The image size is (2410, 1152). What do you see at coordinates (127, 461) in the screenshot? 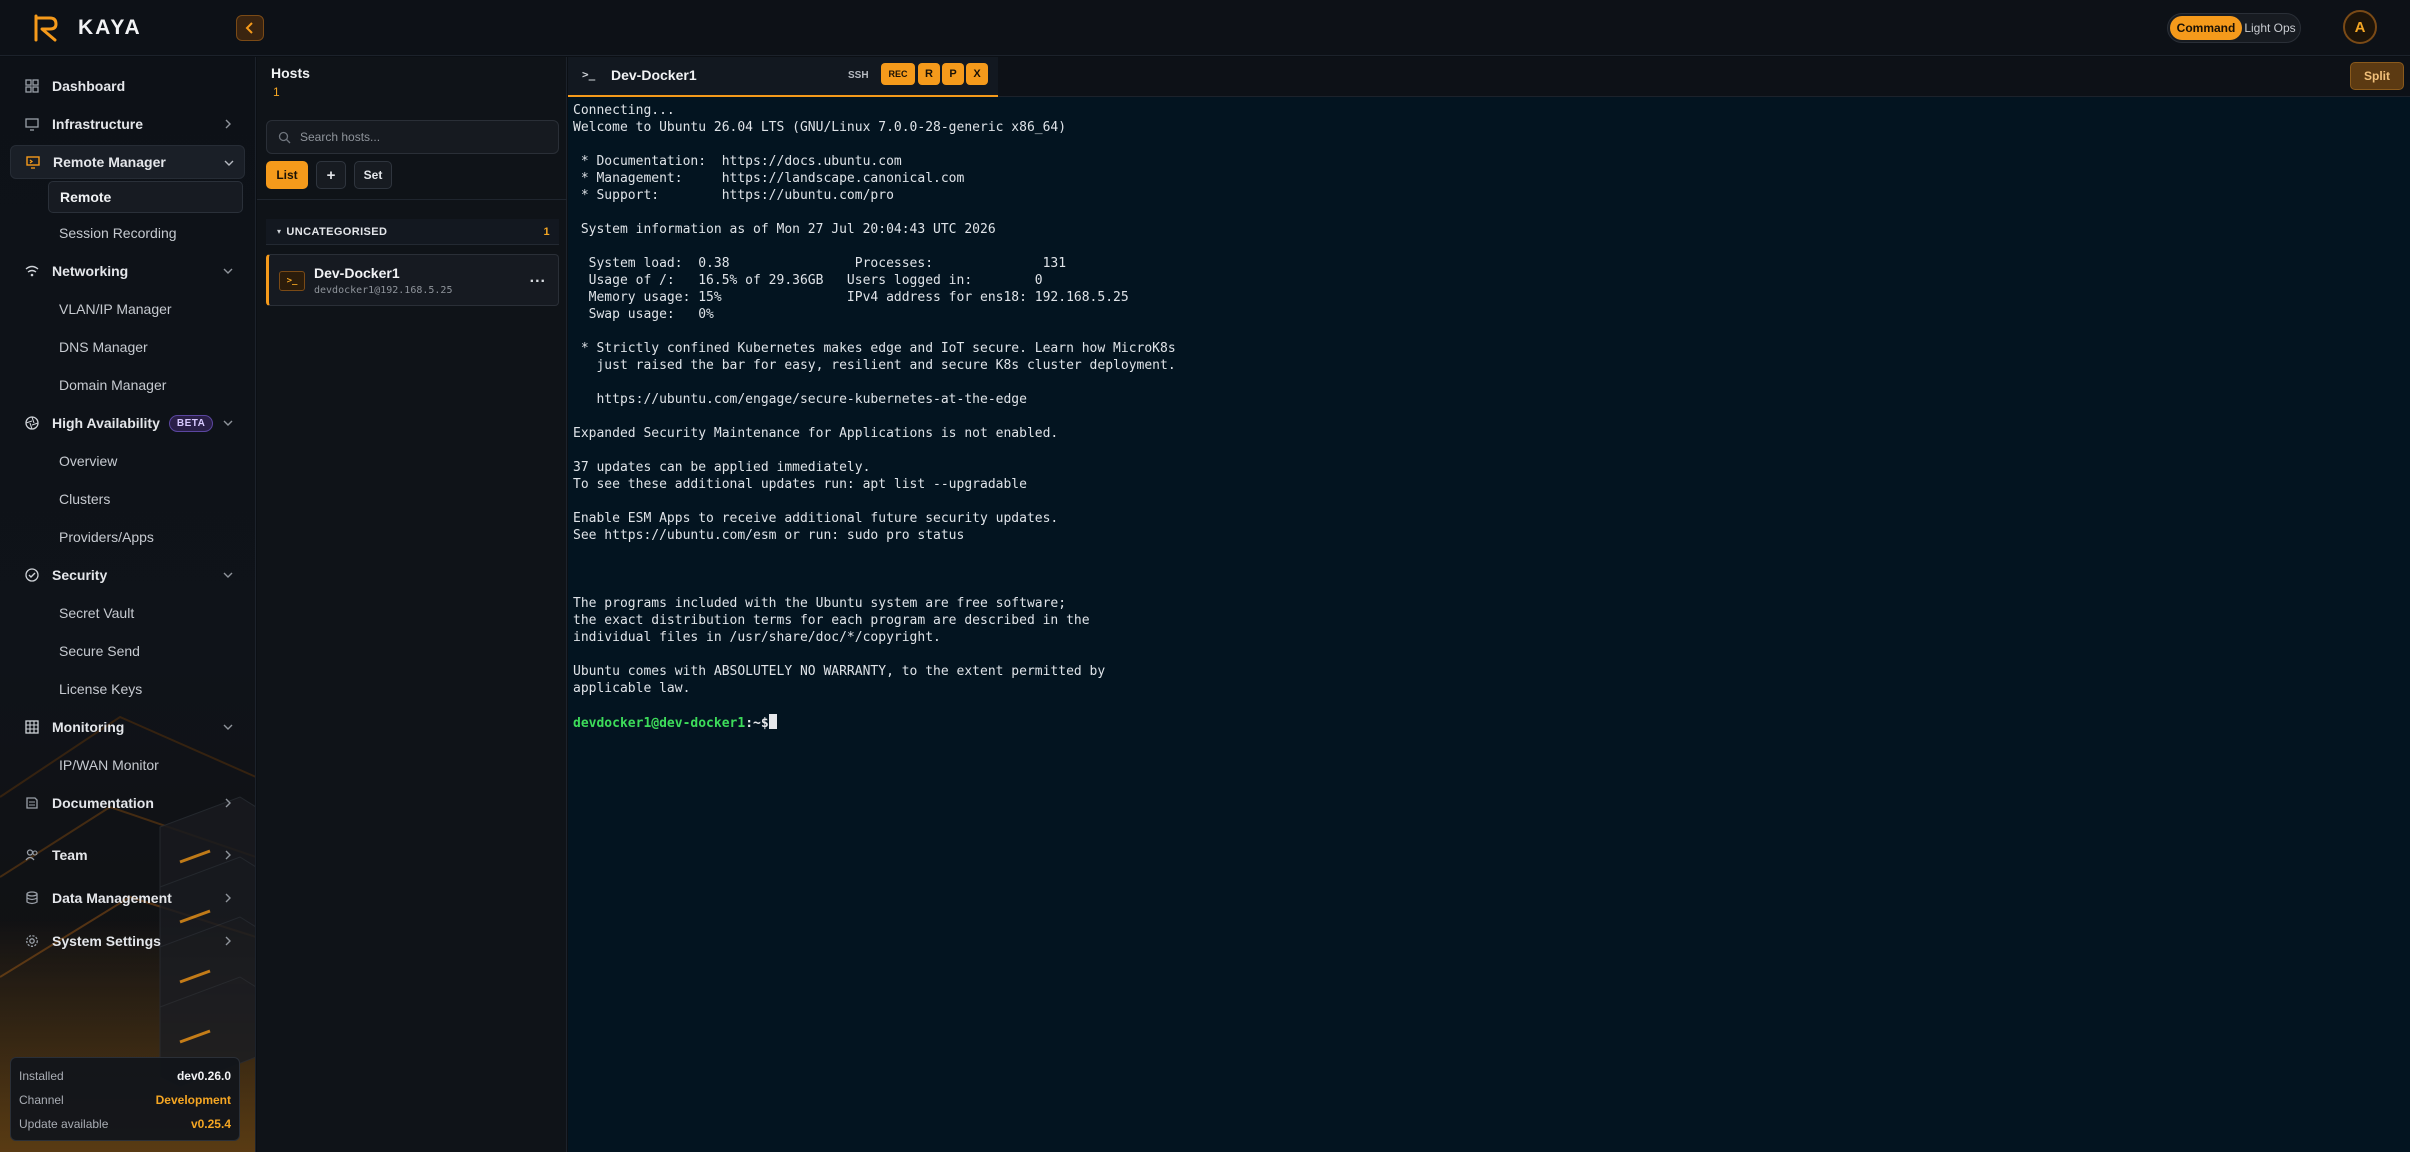
I see `sidebar-item-overview: Overview` at bounding box center [127, 461].